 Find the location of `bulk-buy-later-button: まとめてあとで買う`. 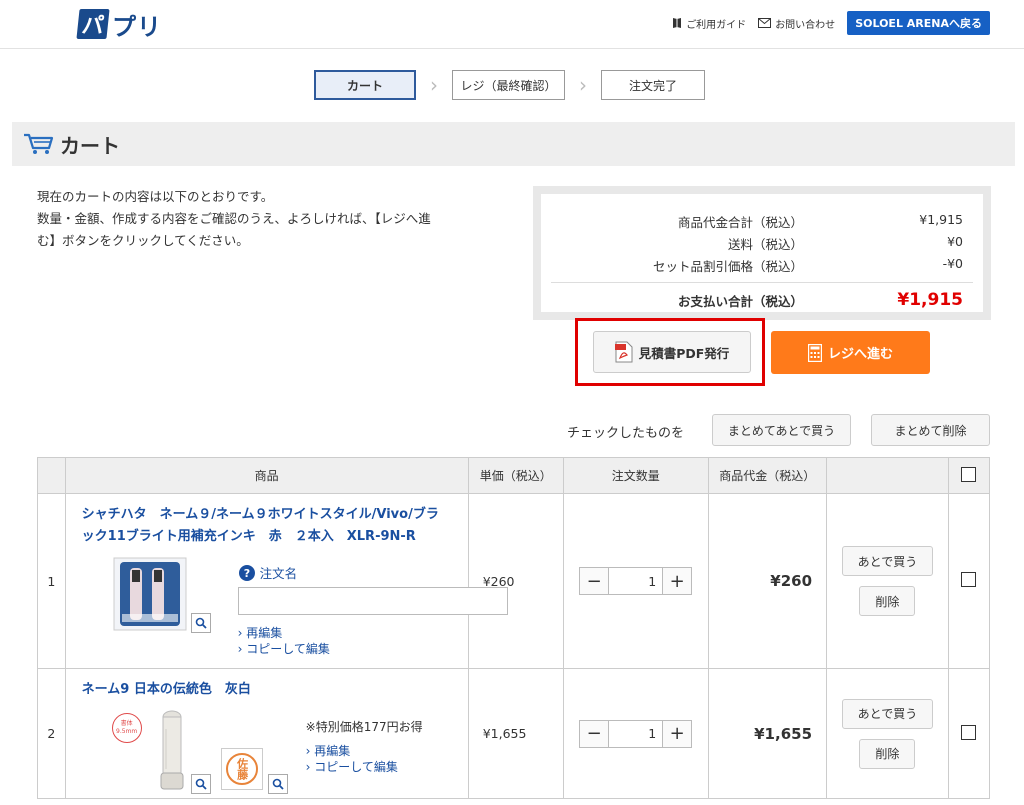

bulk-buy-later-button: まとめてあとで買う is located at coordinates (781, 430).